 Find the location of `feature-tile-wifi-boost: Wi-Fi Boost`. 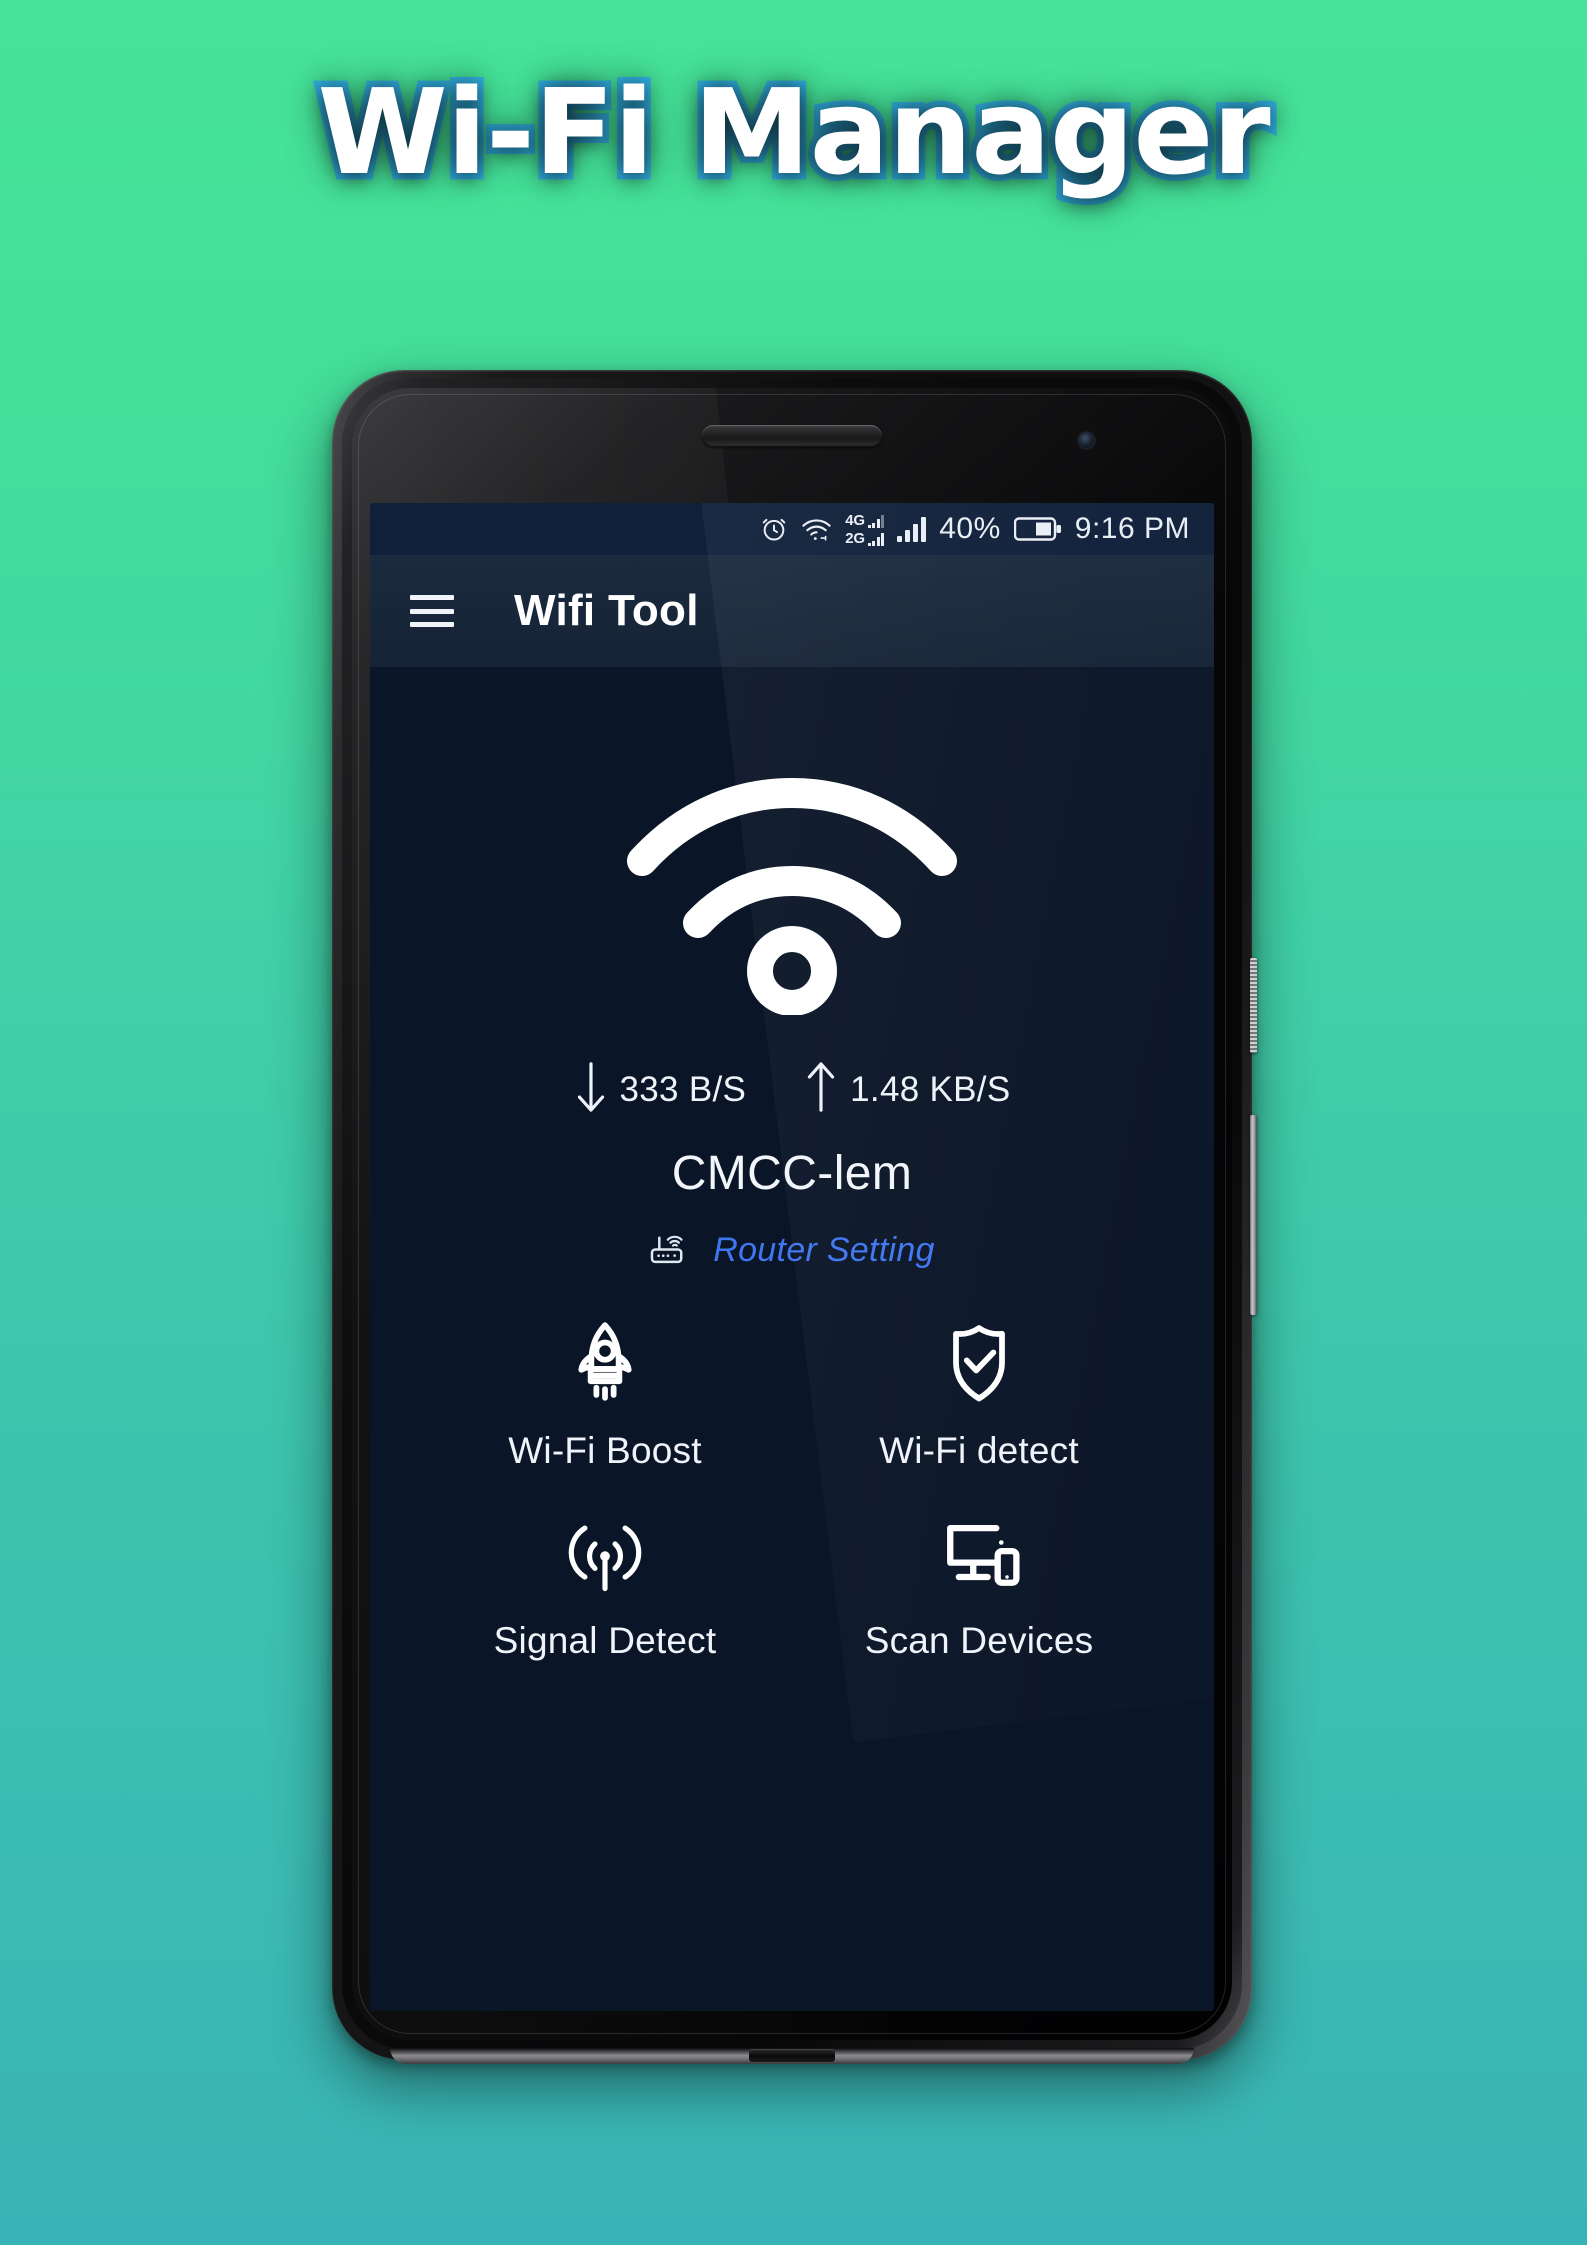

feature-tile-wifi-boost: Wi-Fi Boost is located at coordinates (605, 1395).